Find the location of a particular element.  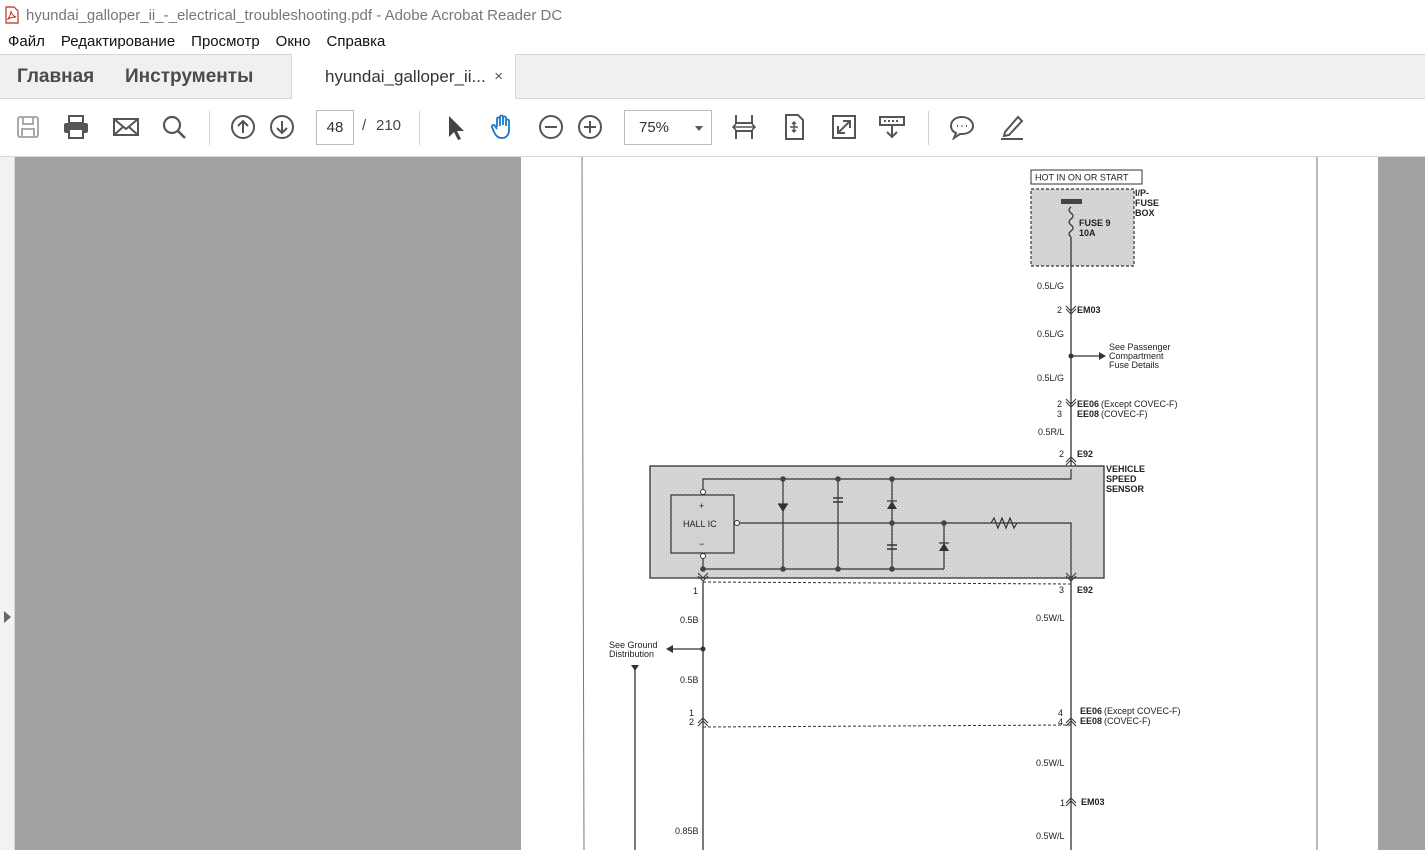

fit-page-button is located at coordinates (794, 127).